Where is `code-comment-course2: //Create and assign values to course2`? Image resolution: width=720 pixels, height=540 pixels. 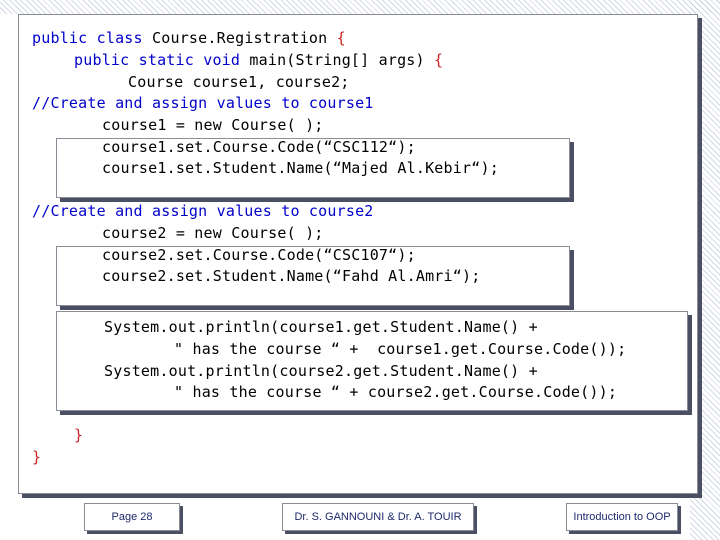
code-comment-course2: //Create and assign values to course2 is located at coordinates (203, 211).